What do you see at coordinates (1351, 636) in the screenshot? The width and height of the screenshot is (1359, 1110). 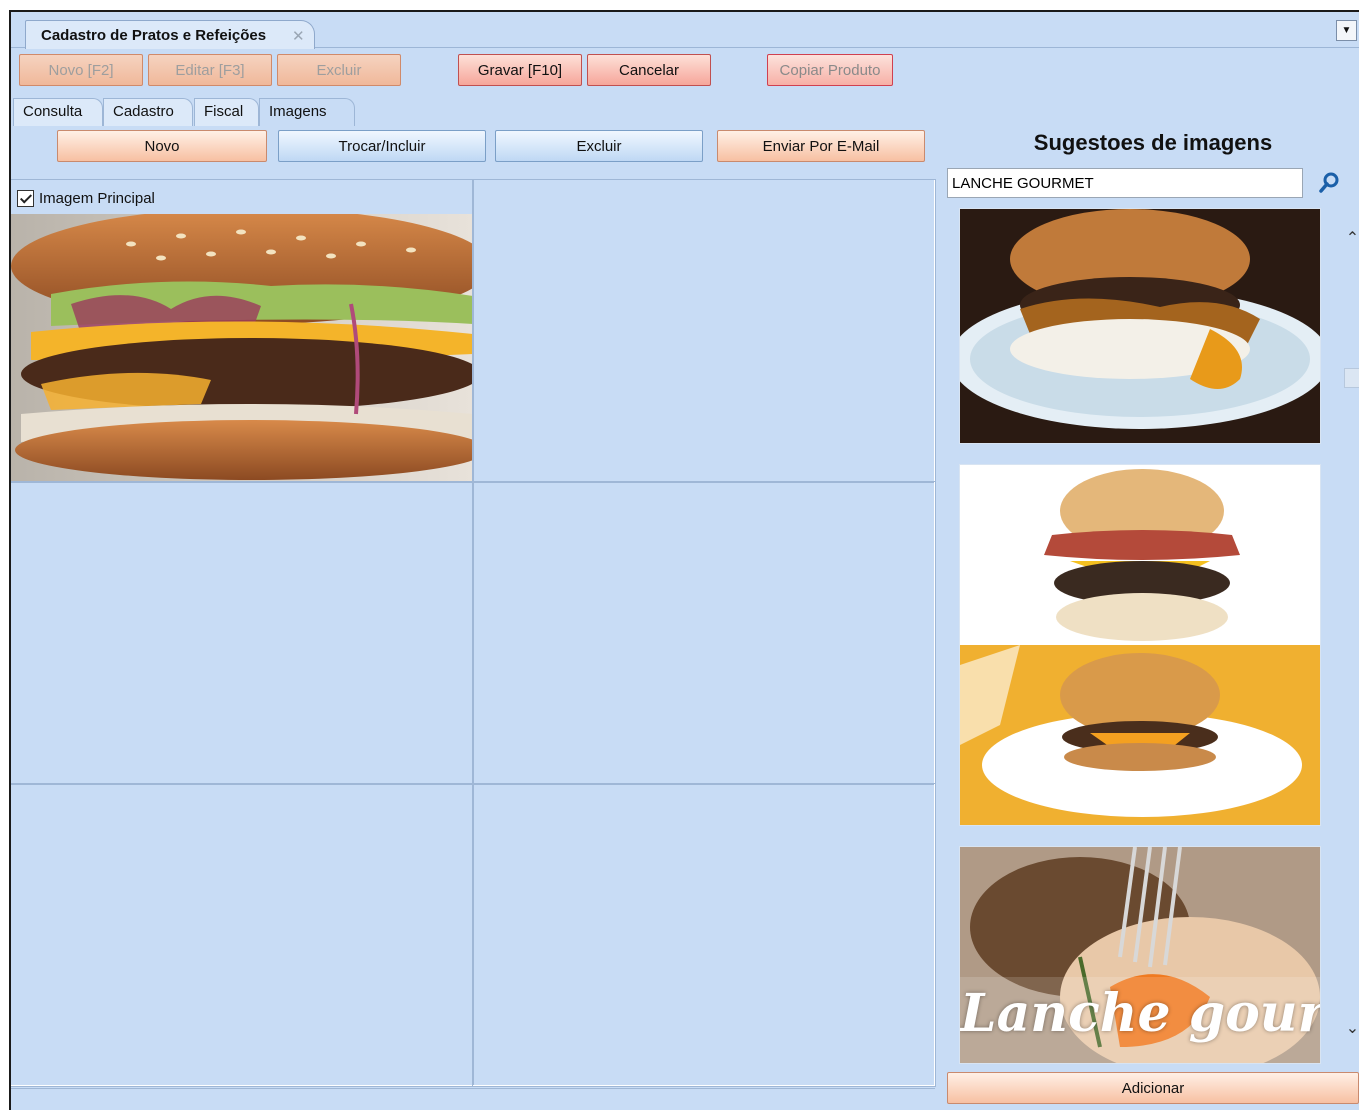 I see `suggestions-scrollbar: ⌃ ⌄` at bounding box center [1351, 636].